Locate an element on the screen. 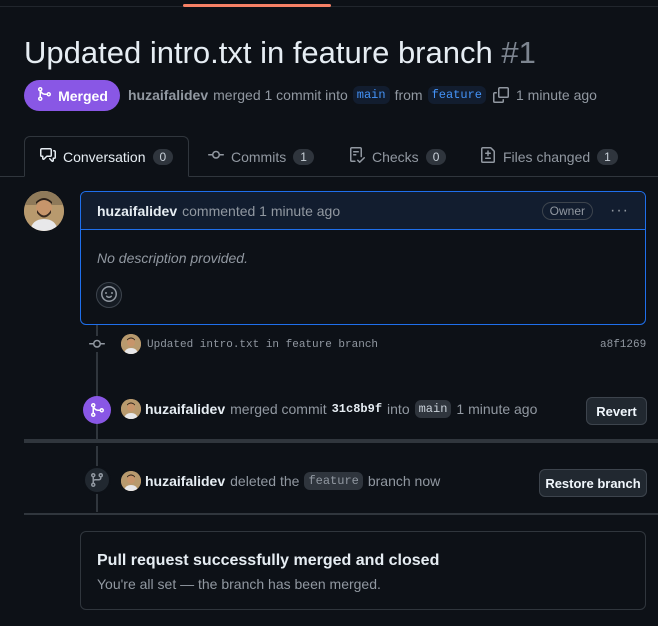 Image resolution: width=658 pixels, height=626 pixels. pr-number: #1 is located at coordinates (518, 52).